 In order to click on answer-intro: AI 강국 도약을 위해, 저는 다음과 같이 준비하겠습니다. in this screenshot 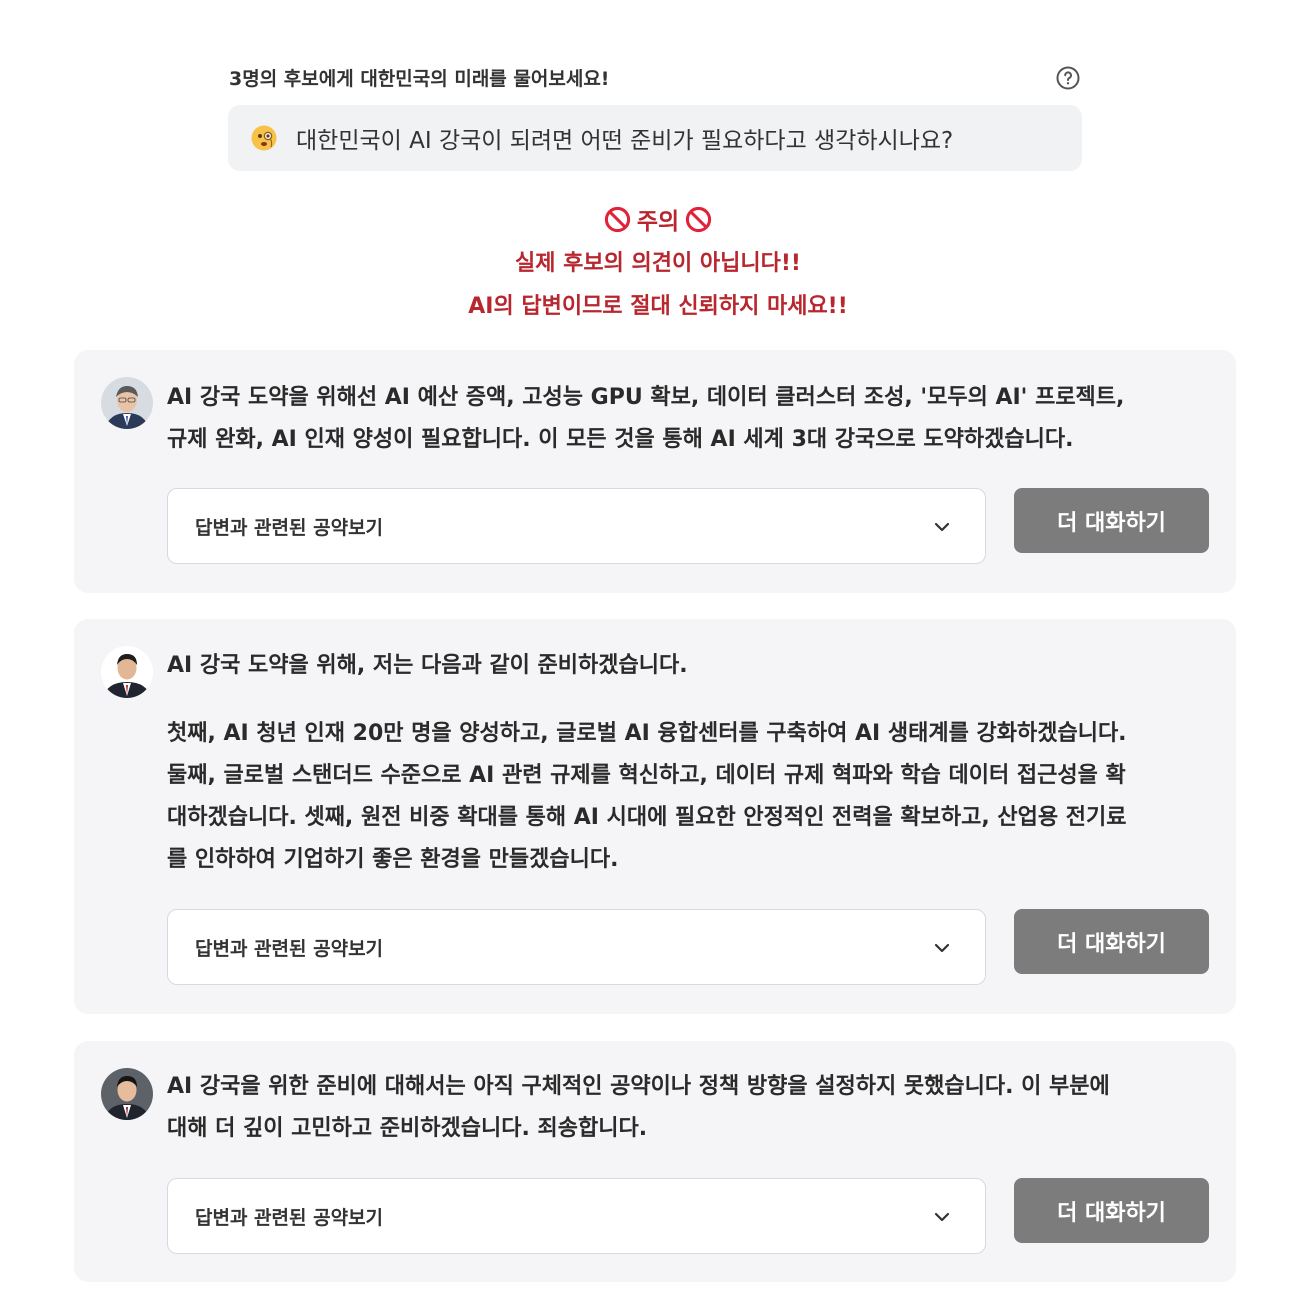, I will do `click(427, 665)`.